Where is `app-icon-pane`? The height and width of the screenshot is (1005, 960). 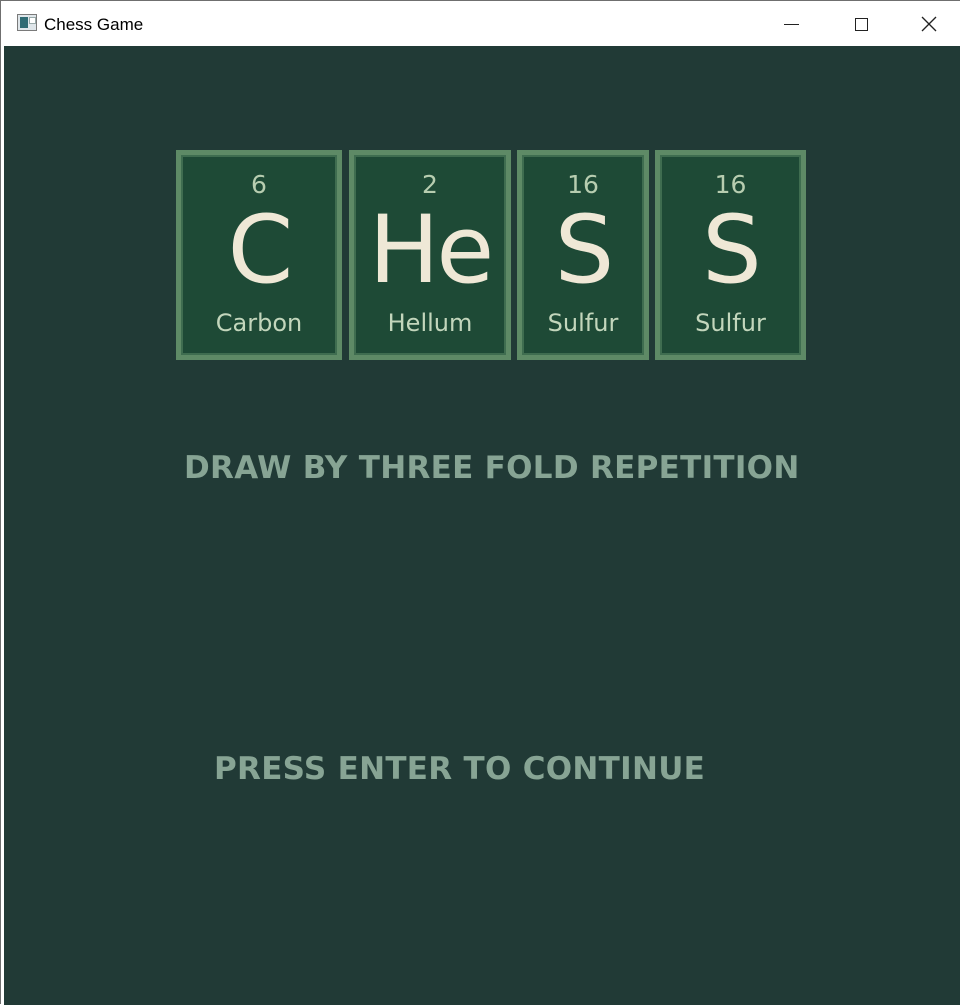
app-icon-pane is located at coordinates (24, 22).